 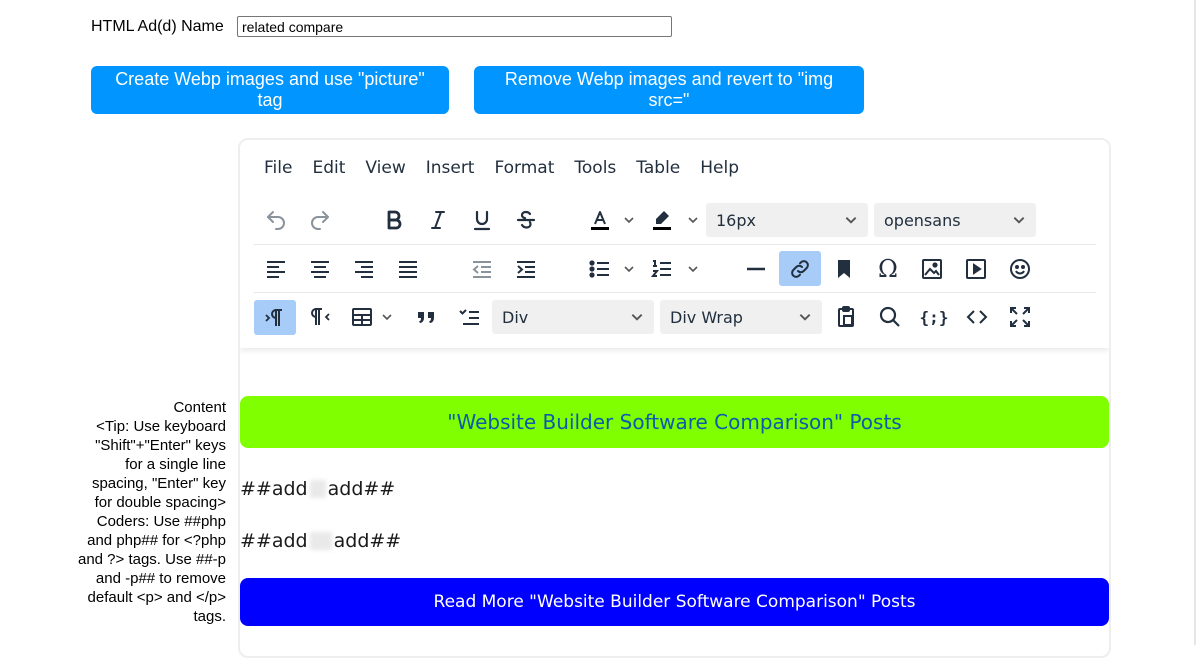 I want to click on horizontal-rule-icon, so click(x=756, y=269).